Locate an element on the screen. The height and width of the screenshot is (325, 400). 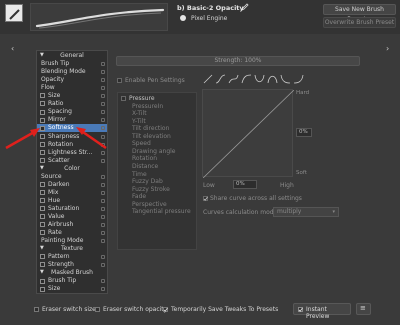
tree-item: Airbrush is located at coordinates (72, 225).